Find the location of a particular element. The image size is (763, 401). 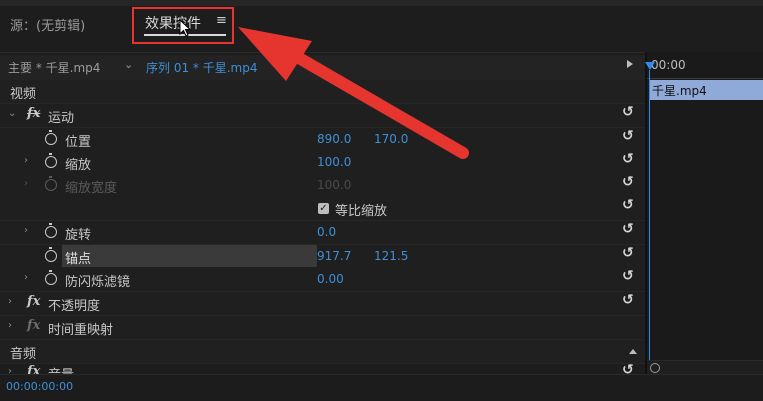

anchor-label: 锚点 is located at coordinates (78, 259).